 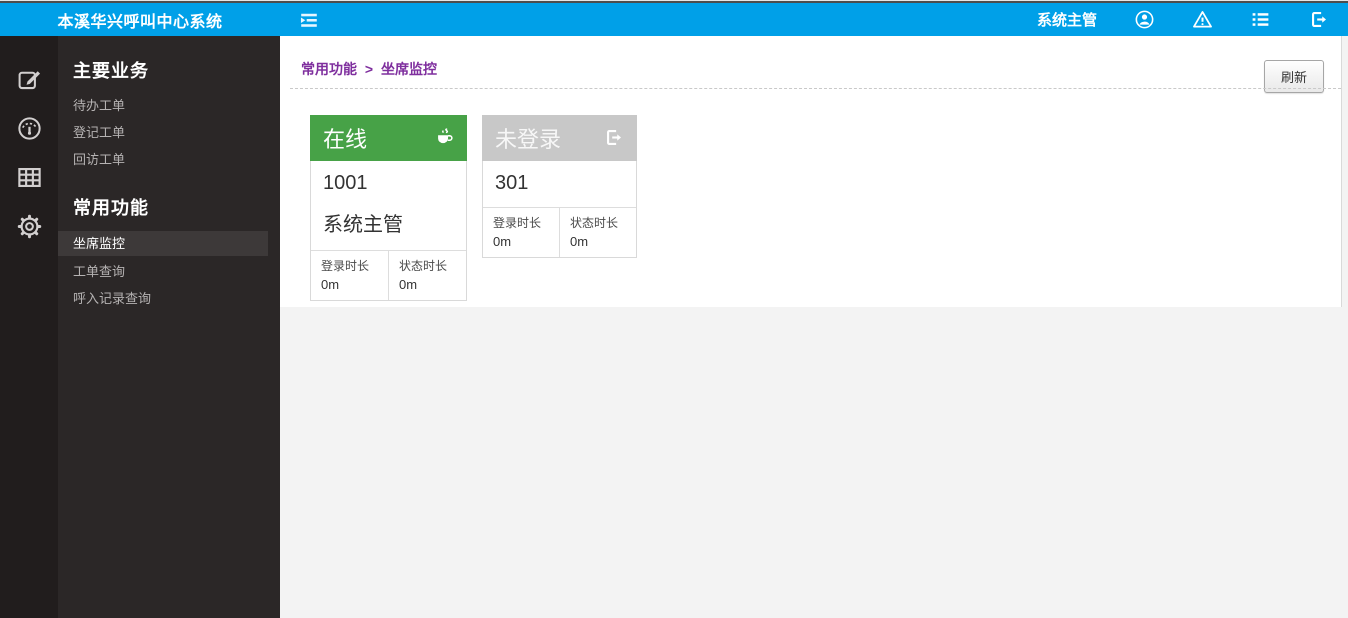 I want to click on current-user-label: 系统主管, so click(x=1067, y=19).